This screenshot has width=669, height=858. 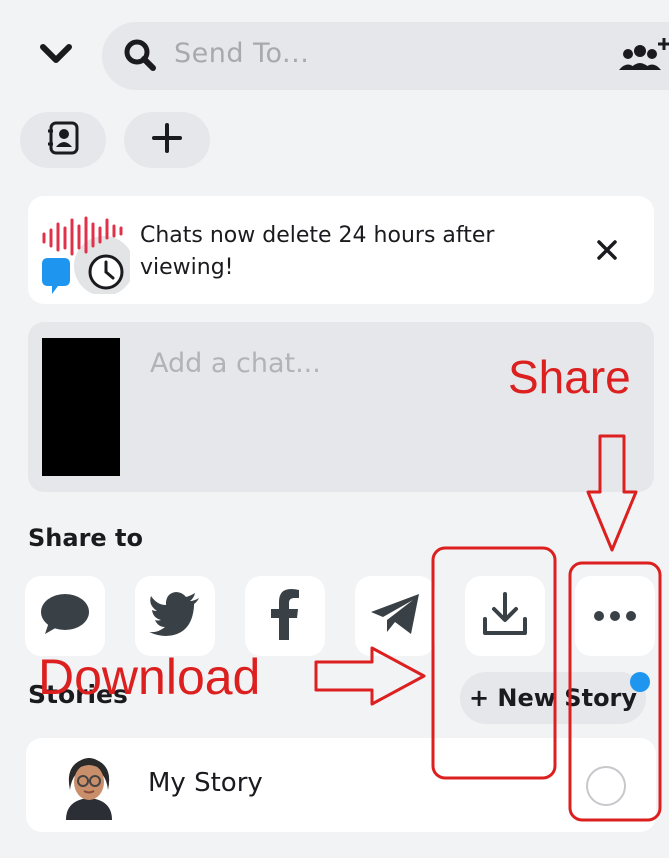 What do you see at coordinates (569, 377) in the screenshot?
I see `share-annotation-label: Share` at bounding box center [569, 377].